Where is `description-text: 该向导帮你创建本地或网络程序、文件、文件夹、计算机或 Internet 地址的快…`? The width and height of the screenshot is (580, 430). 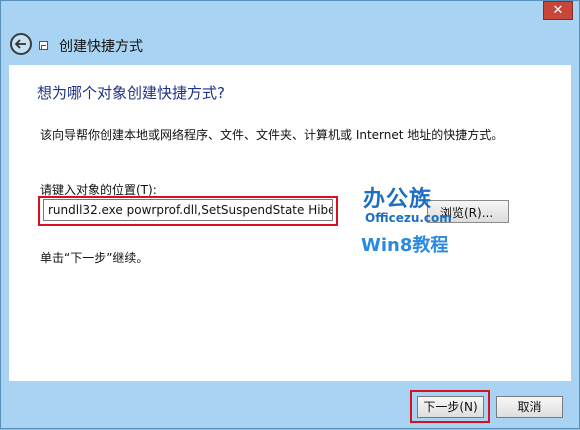 description-text: 该向导帮你创建本地或网络程序、文件、文件夹、计算机或 Internet 地址的快… is located at coordinates (272, 135).